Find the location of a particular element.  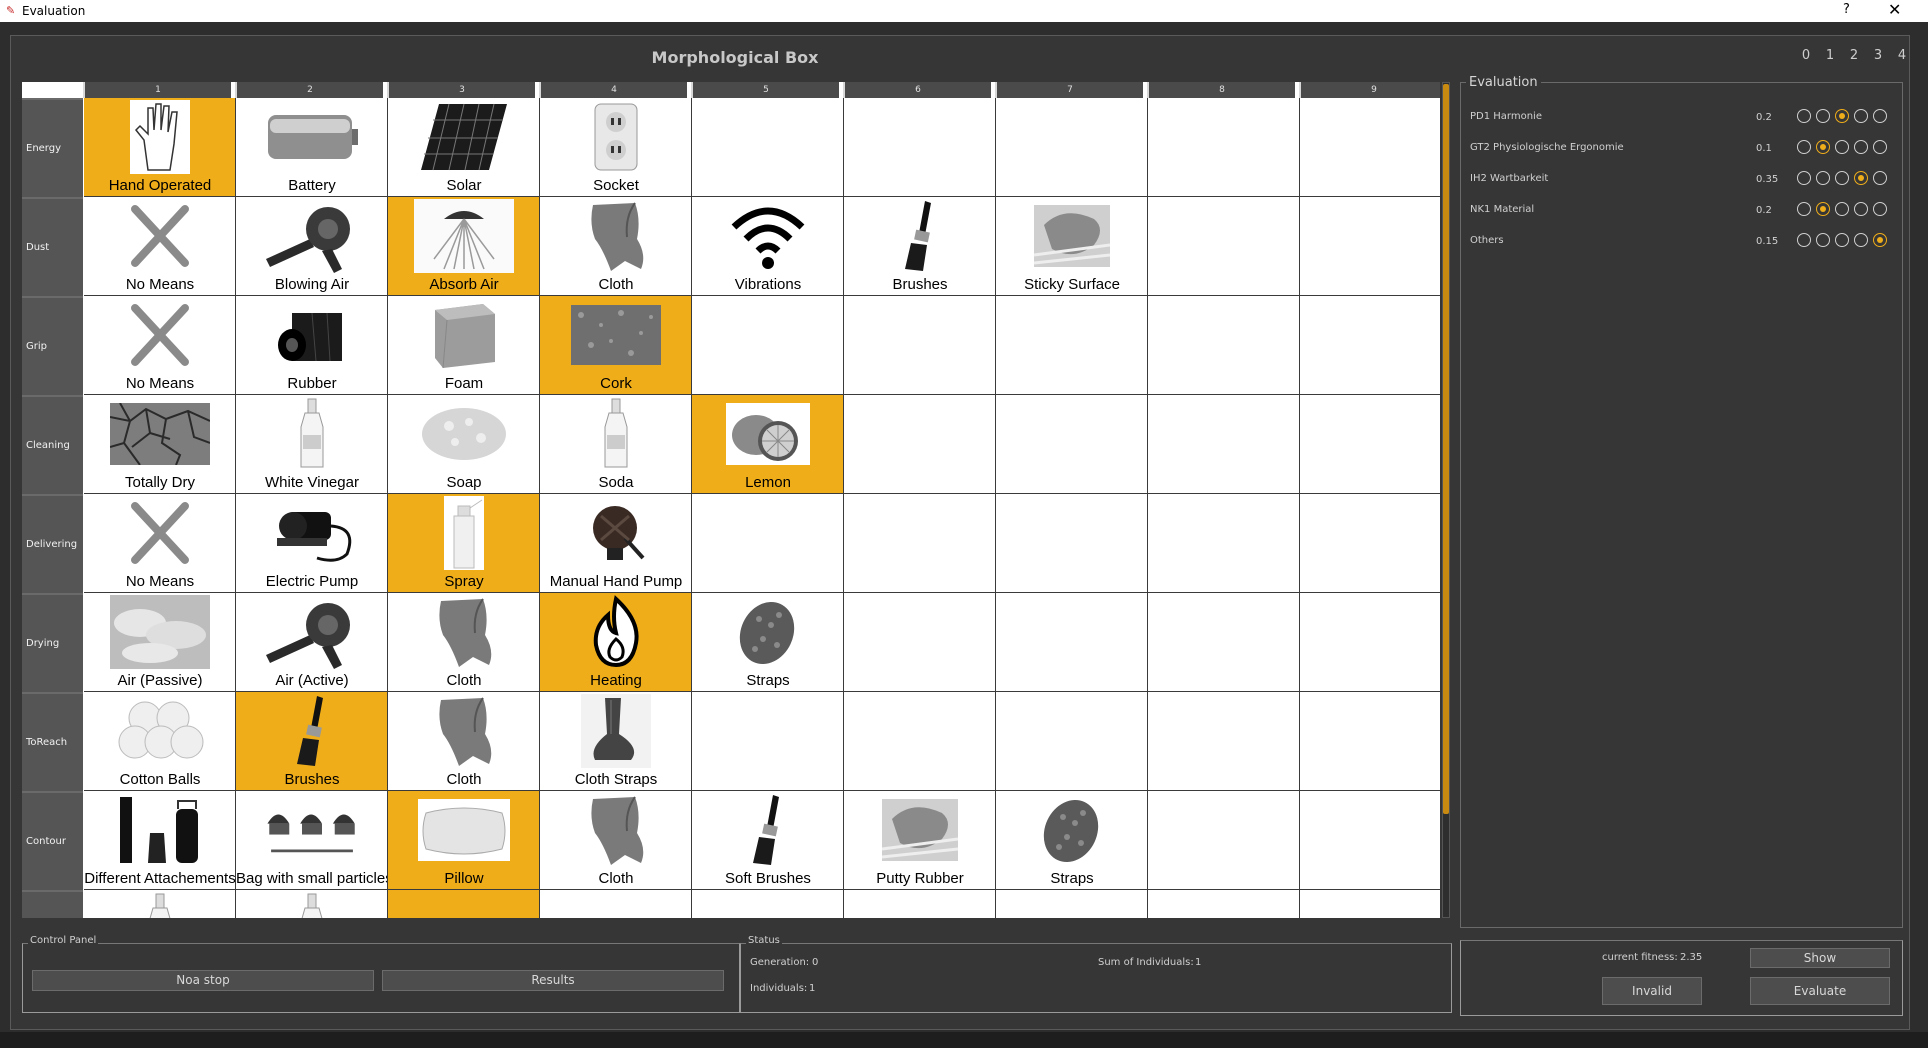

grid-scrollbar-thumb is located at coordinates (1446, 449).